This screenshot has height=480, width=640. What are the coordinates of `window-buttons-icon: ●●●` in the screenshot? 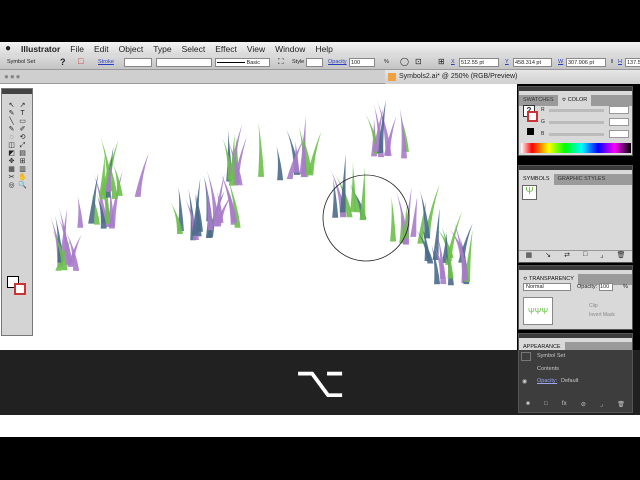 It's located at (13, 76).